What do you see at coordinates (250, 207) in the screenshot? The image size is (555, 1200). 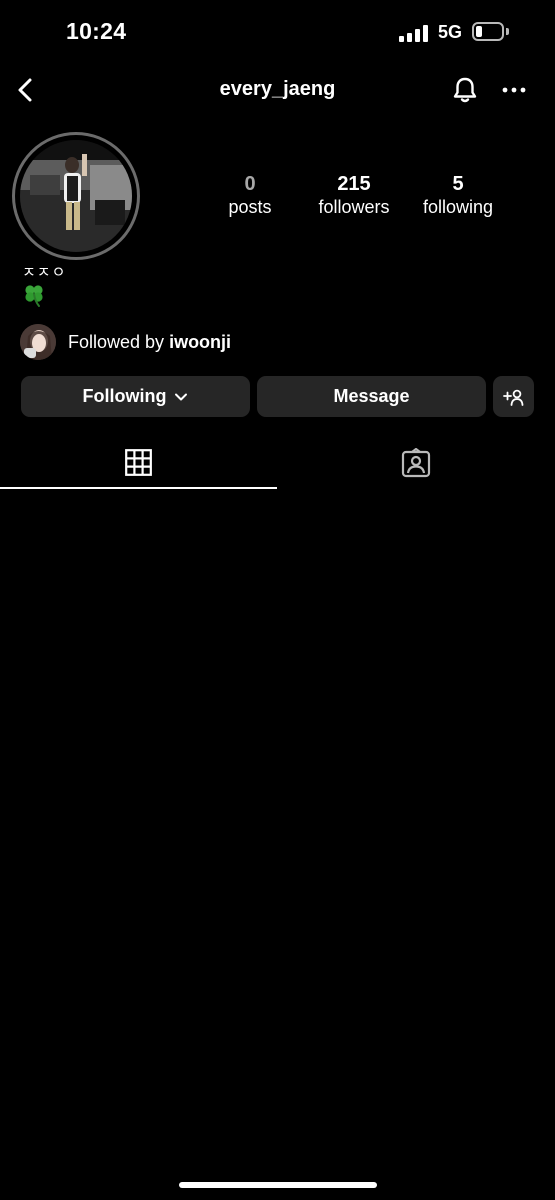 I see `posts-label: posts` at bounding box center [250, 207].